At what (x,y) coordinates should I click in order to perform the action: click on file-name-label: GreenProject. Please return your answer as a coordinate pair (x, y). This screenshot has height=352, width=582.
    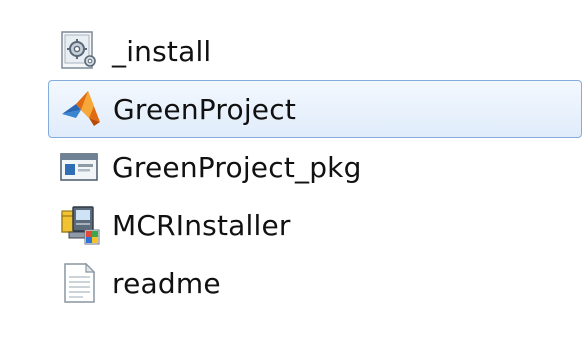
    Looking at the image, I should click on (204, 109).